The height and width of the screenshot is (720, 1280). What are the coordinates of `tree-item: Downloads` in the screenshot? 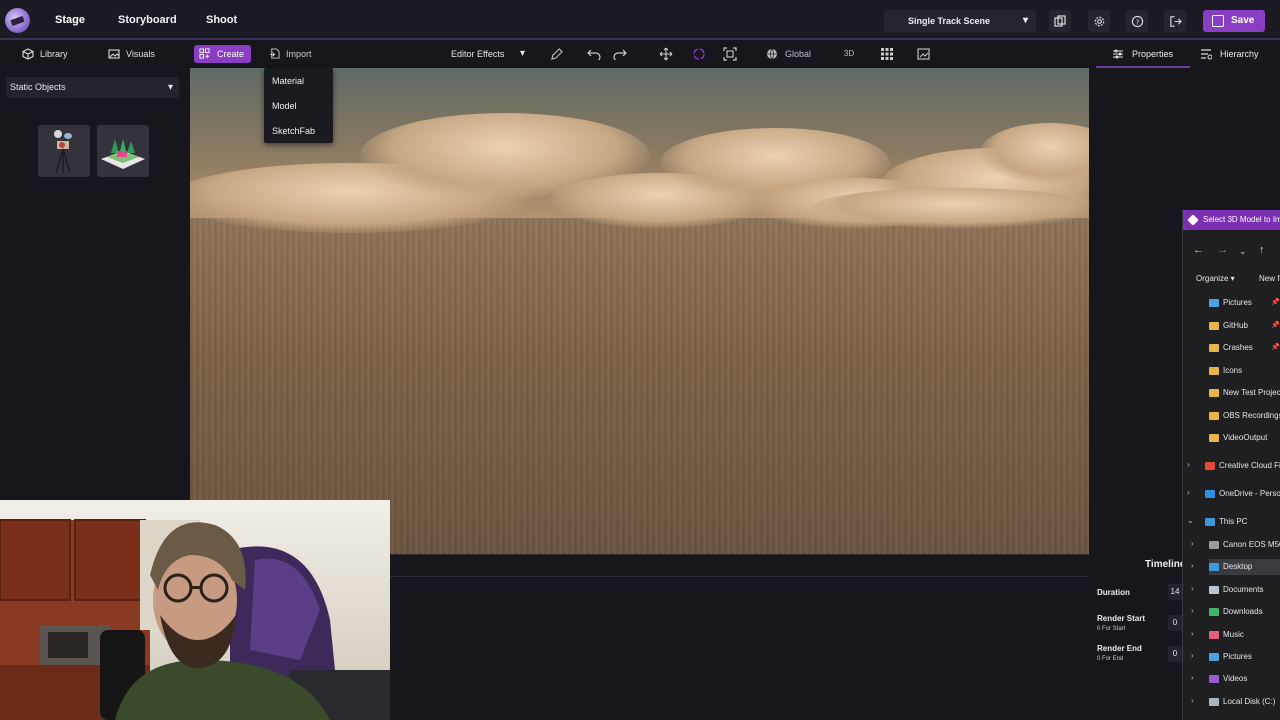 It's located at (1244, 612).